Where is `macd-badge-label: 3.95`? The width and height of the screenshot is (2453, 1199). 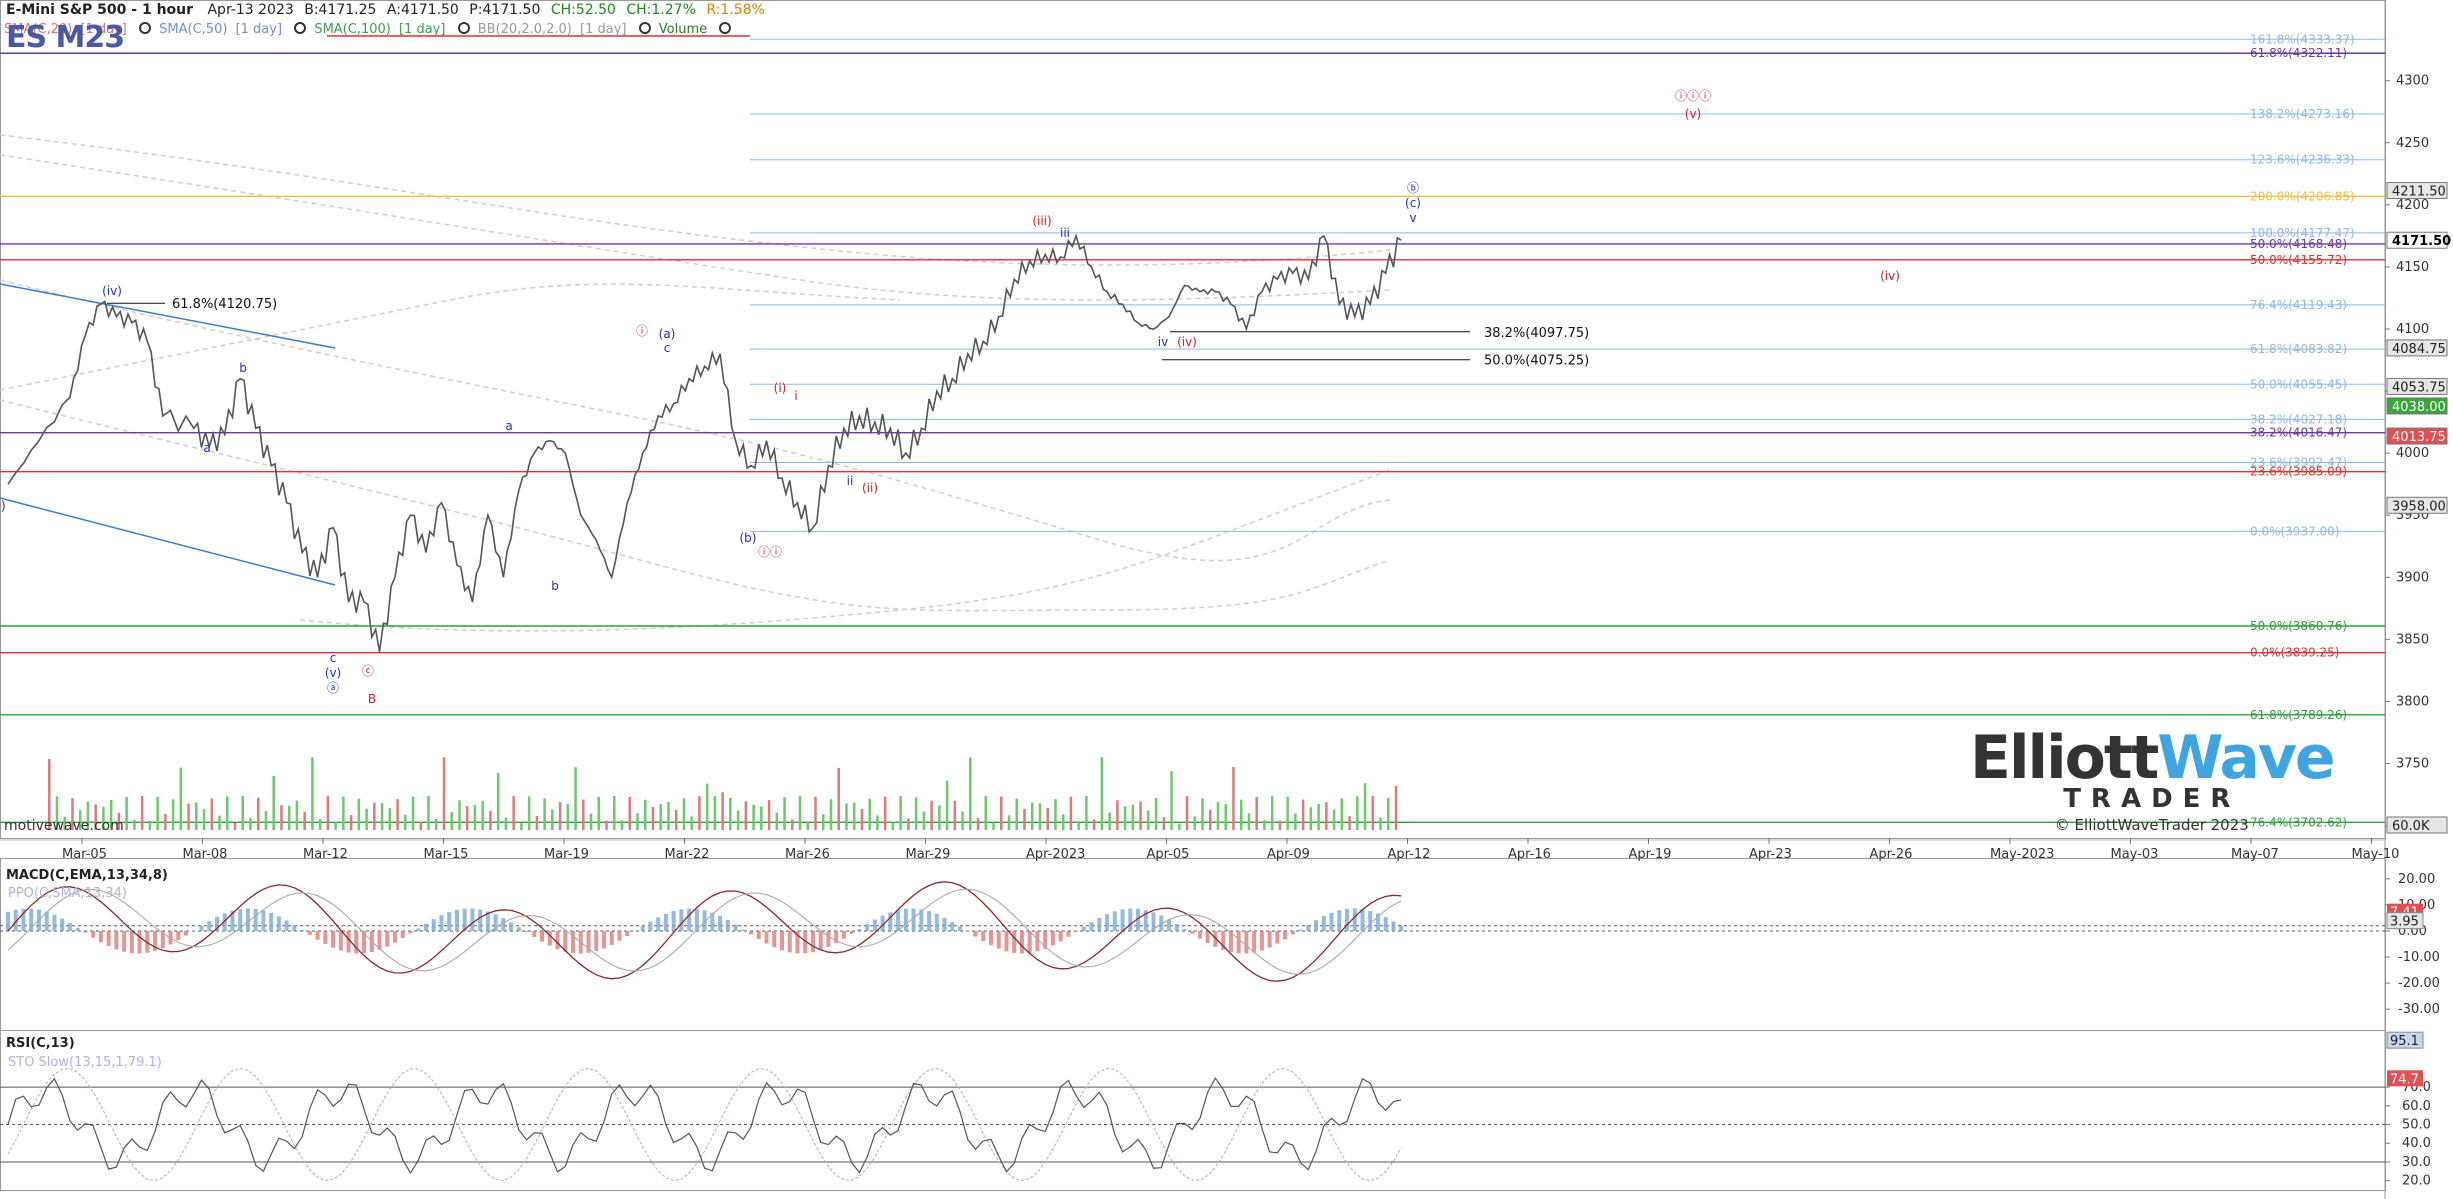
macd-badge-label: 3.95 is located at coordinates (2404, 922).